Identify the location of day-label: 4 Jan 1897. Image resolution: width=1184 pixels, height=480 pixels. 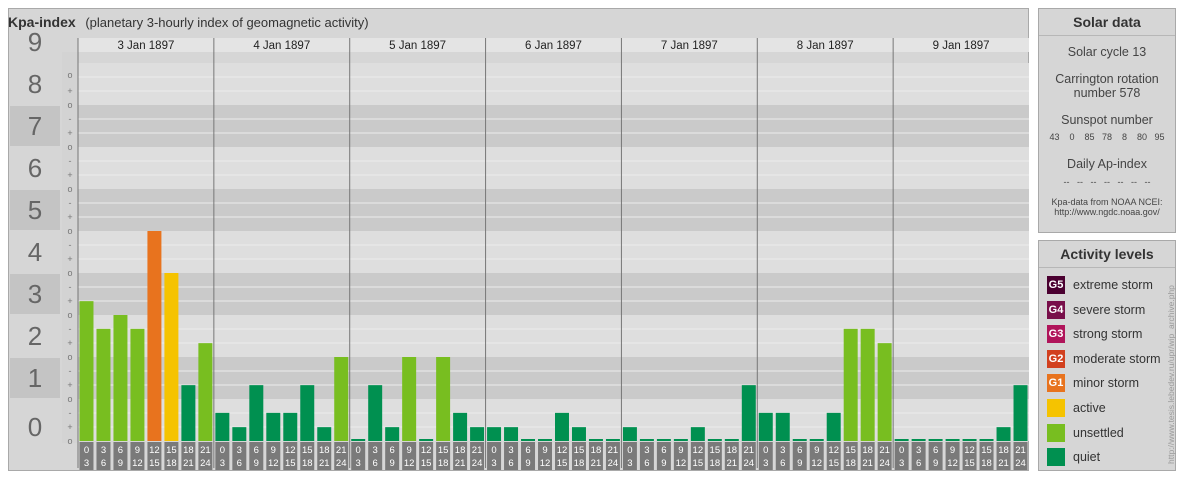
(281, 46).